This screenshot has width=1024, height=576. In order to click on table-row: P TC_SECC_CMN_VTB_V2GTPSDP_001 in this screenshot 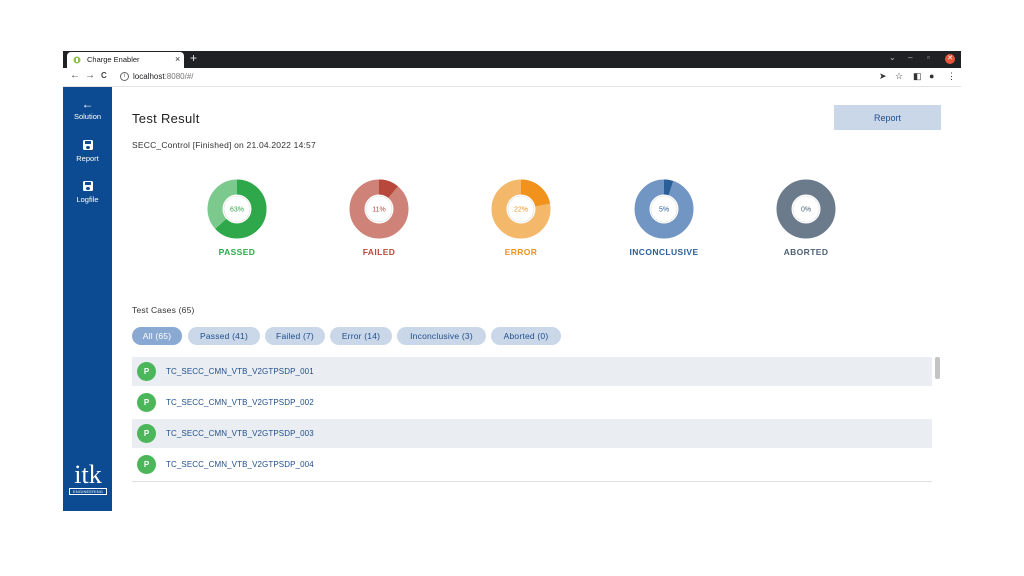, I will do `click(532, 371)`.